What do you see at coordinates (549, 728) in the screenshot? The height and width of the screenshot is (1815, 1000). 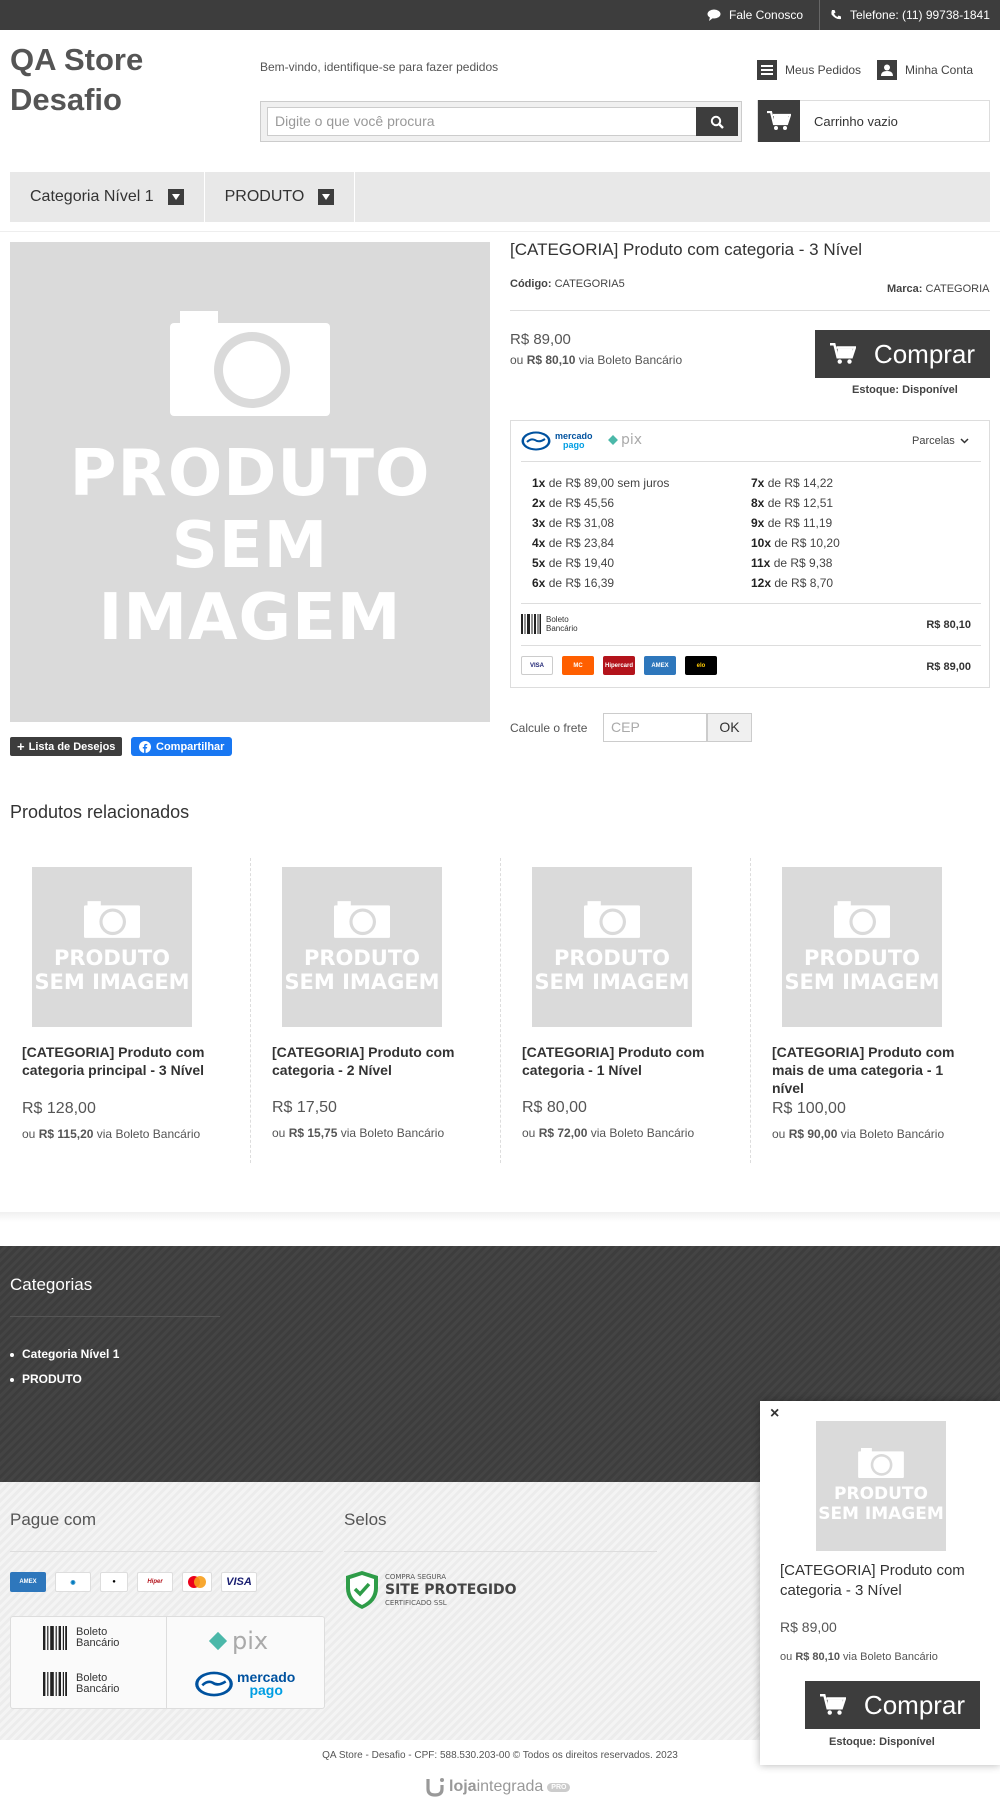 I see `shipping-label: Calcule o frete` at bounding box center [549, 728].